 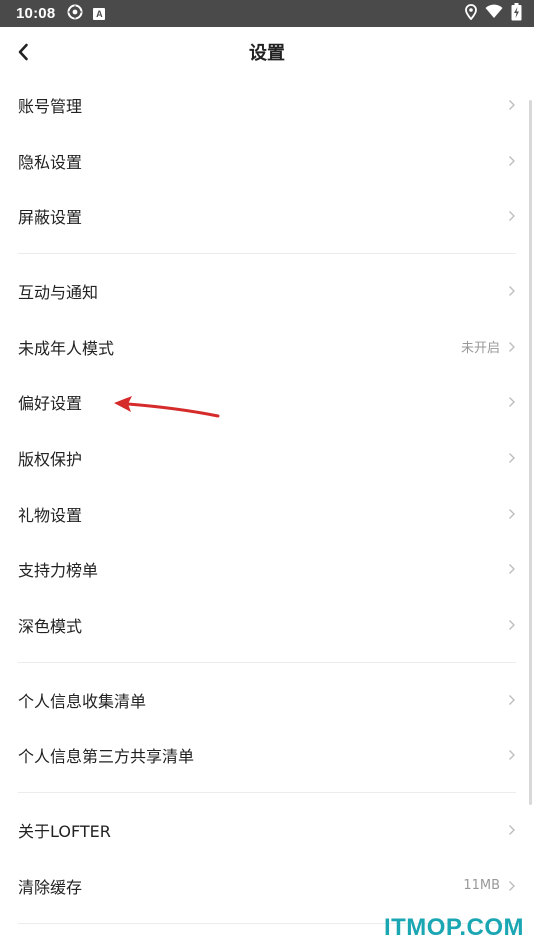 What do you see at coordinates (267, 886) in the screenshot?
I see `settings-item-clear-cache: 清除缓存 11MB` at bounding box center [267, 886].